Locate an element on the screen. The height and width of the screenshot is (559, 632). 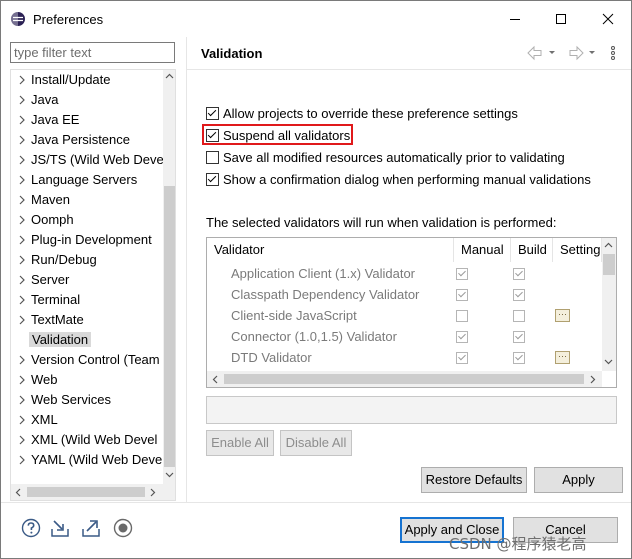
table-row: Connector (1.0,1.5) Validator is located at coordinates (404, 337).